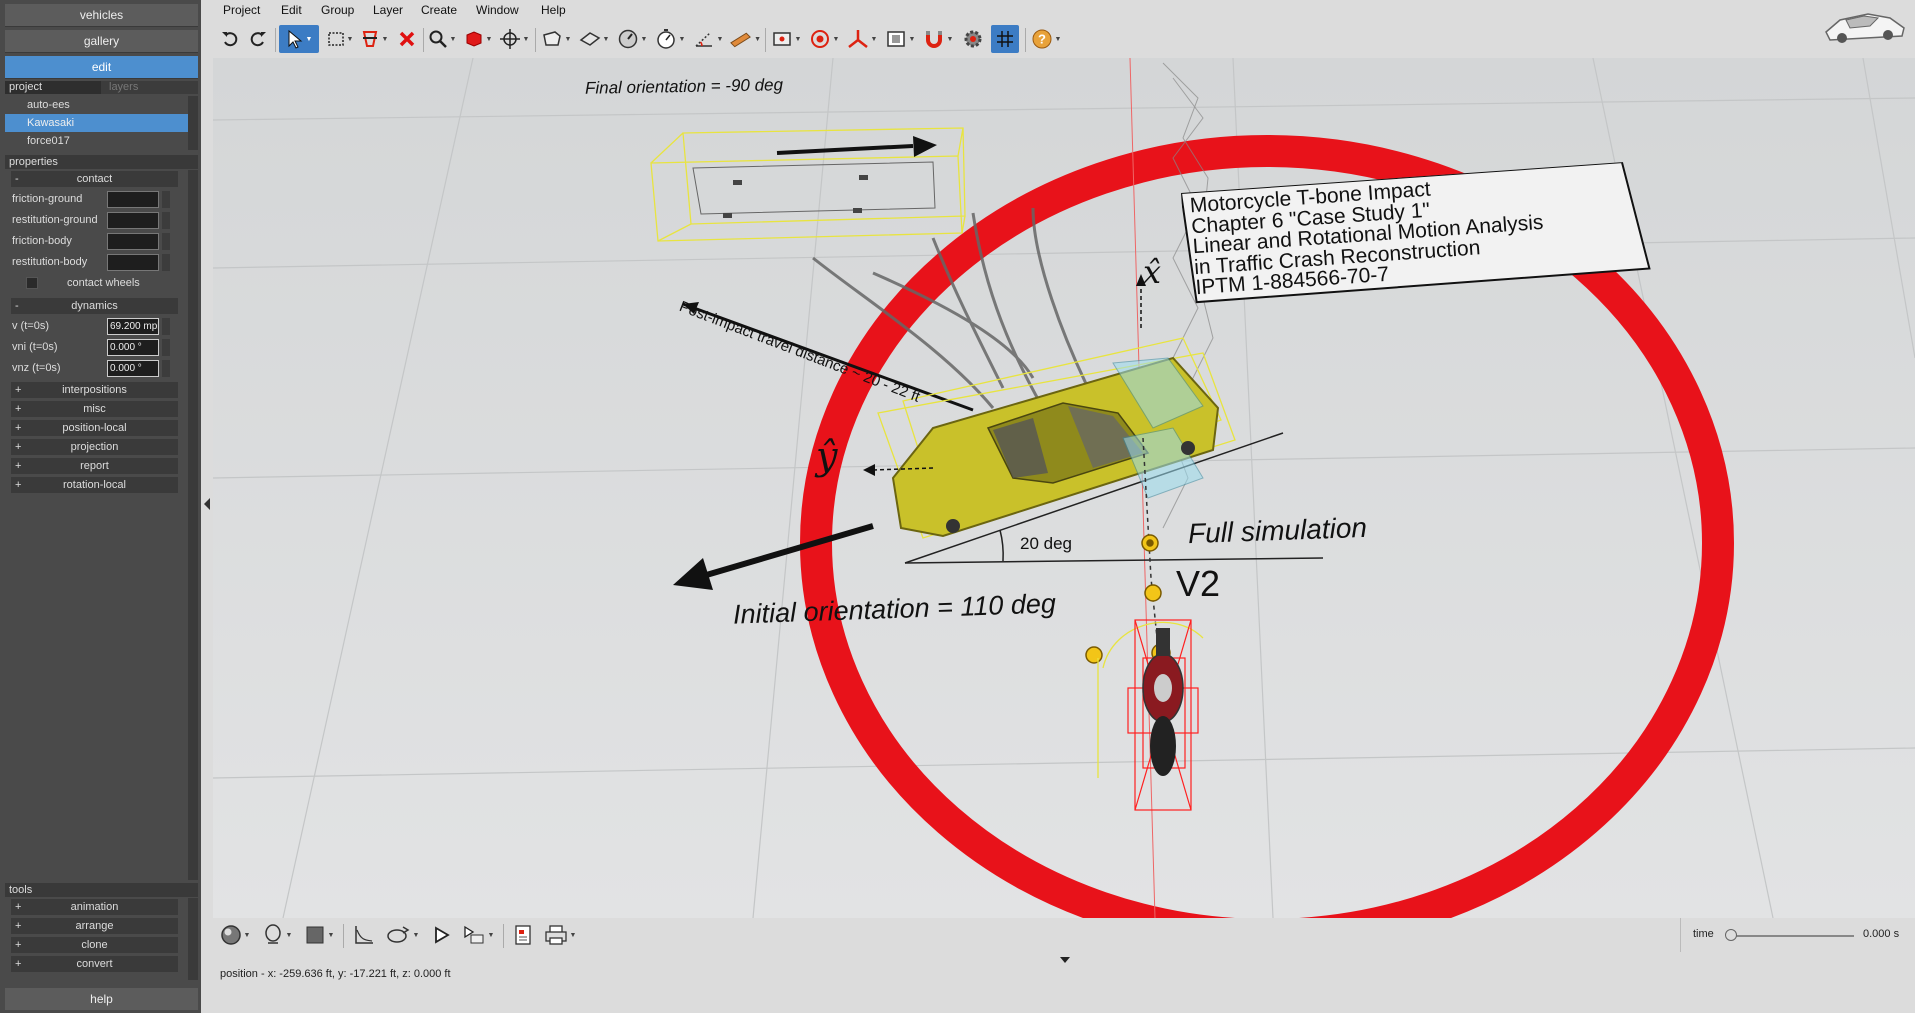 Image resolution: width=1915 pixels, height=1013 pixels. Describe the element at coordinates (133, 241) in the screenshot. I see `friction-body-field` at that location.